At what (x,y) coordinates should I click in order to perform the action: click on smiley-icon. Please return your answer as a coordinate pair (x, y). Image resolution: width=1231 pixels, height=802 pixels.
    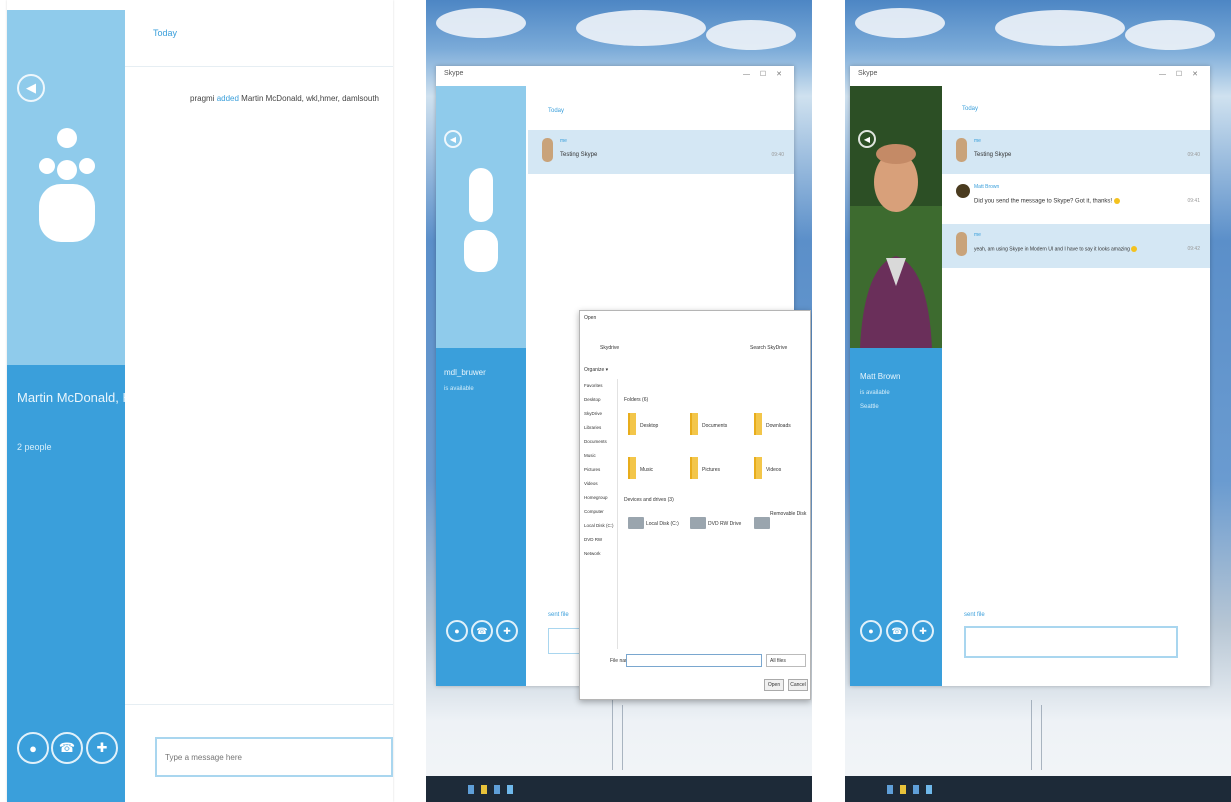
    Looking at the image, I should click on (1134, 249).